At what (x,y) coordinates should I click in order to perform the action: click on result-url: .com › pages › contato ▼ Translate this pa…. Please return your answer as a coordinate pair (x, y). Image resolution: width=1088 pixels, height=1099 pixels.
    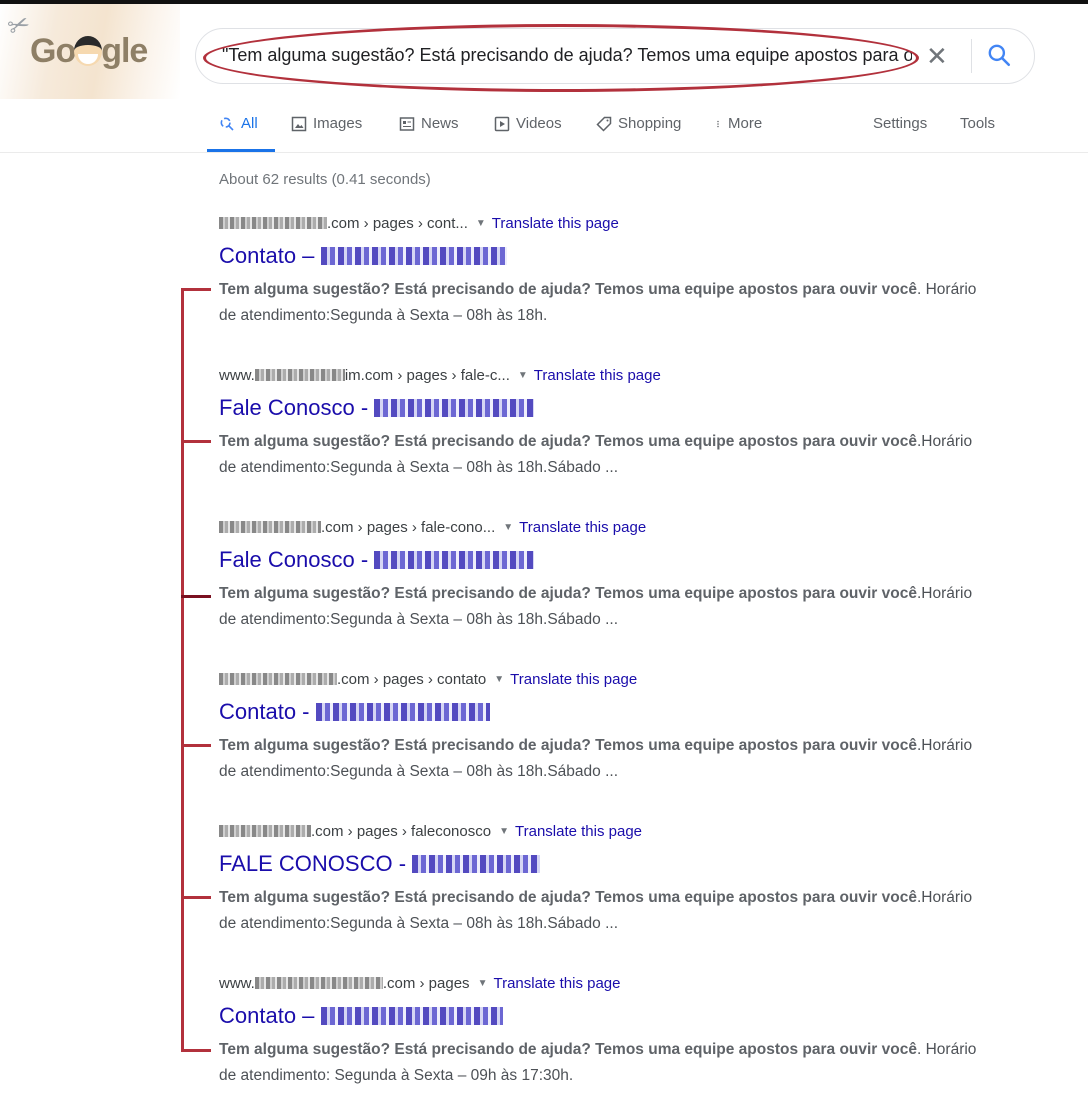
    Looking at the image, I should click on (599, 682).